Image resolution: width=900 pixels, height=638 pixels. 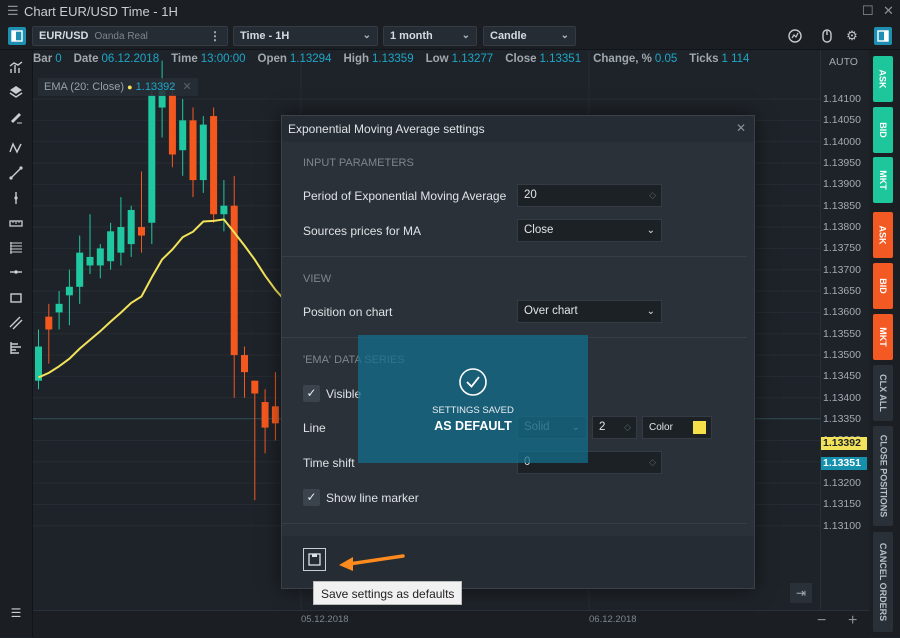 I want to click on mouse-mode-icon, so click(x=827, y=36).